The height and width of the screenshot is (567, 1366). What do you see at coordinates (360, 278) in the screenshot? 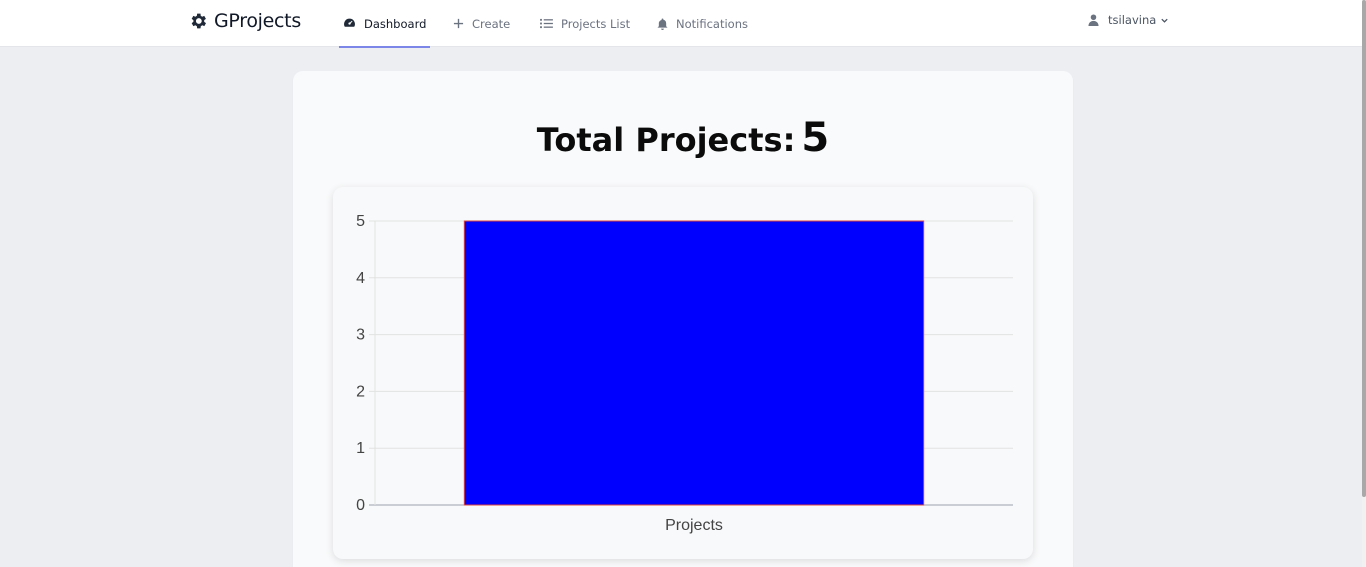
I see `y-tick-label: 4` at bounding box center [360, 278].